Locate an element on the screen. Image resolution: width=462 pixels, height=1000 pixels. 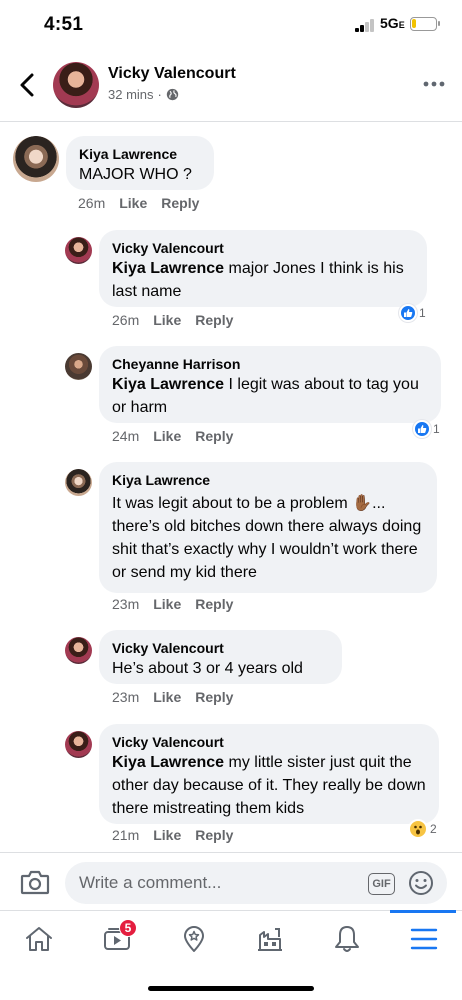
comment-text: He’s about 3 or 4 years old is located at coordinates (207, 668).